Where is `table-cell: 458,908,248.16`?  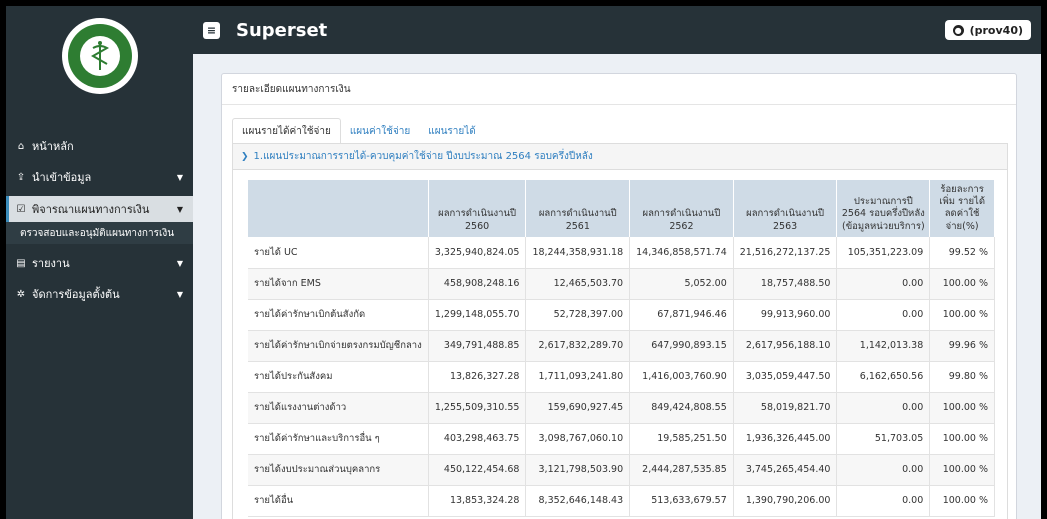 table-cell: 458,908,248.16 is located at coordinates (477, 284).